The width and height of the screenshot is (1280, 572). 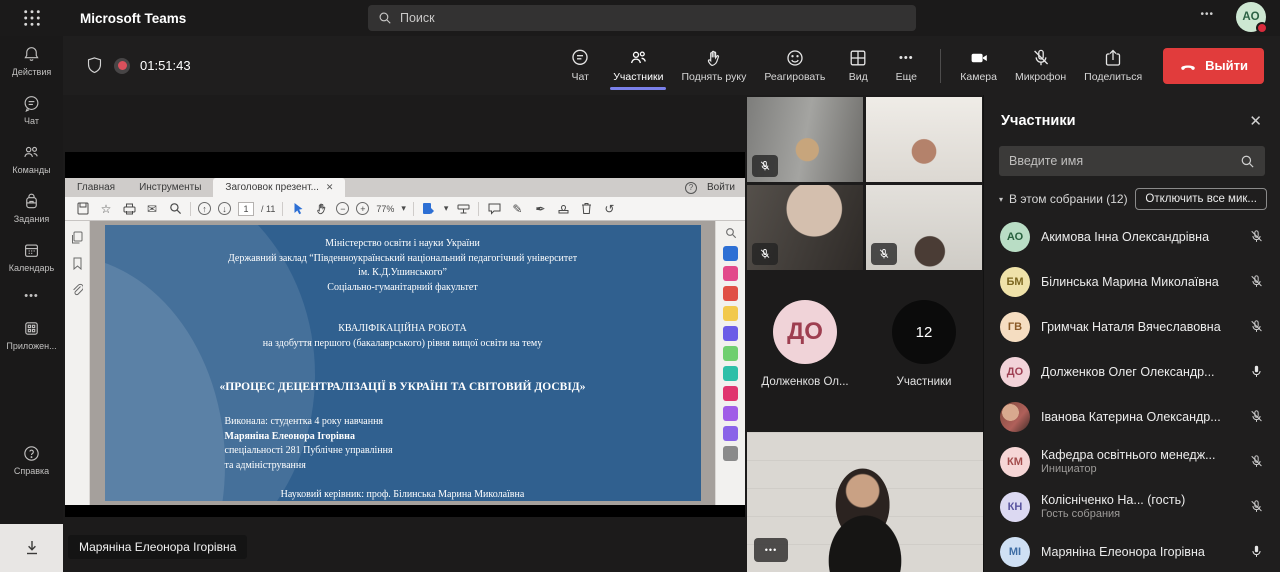 What do you see at coordinates (1132, 326) in the screenshot?
I see `participant-row: ГВ Гримчак Наталя Вячеславовна` at bounding box center [1132, 326].